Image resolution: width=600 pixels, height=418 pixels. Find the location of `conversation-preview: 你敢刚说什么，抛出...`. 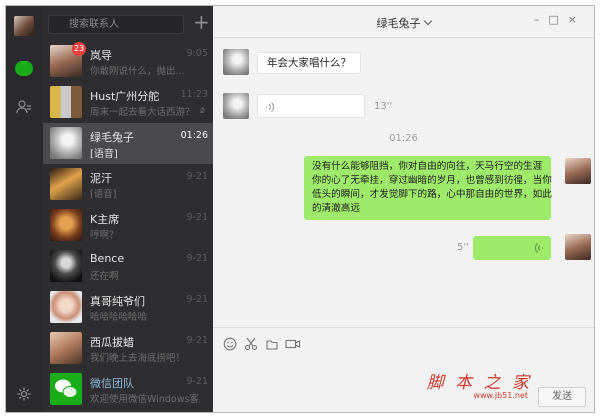

conversation-preview: 你敢刚说什么，抛出... is located at coordinates (137, 71).